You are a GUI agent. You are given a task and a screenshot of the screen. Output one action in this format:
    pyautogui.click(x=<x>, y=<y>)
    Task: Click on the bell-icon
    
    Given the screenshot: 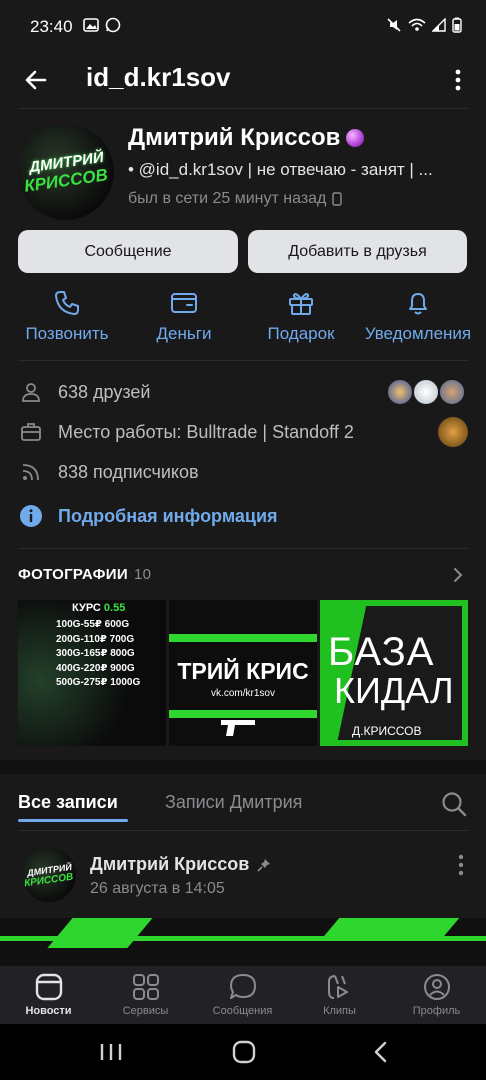 What is the action you would take?
    pyautogui.click(x=418, y=304)
    